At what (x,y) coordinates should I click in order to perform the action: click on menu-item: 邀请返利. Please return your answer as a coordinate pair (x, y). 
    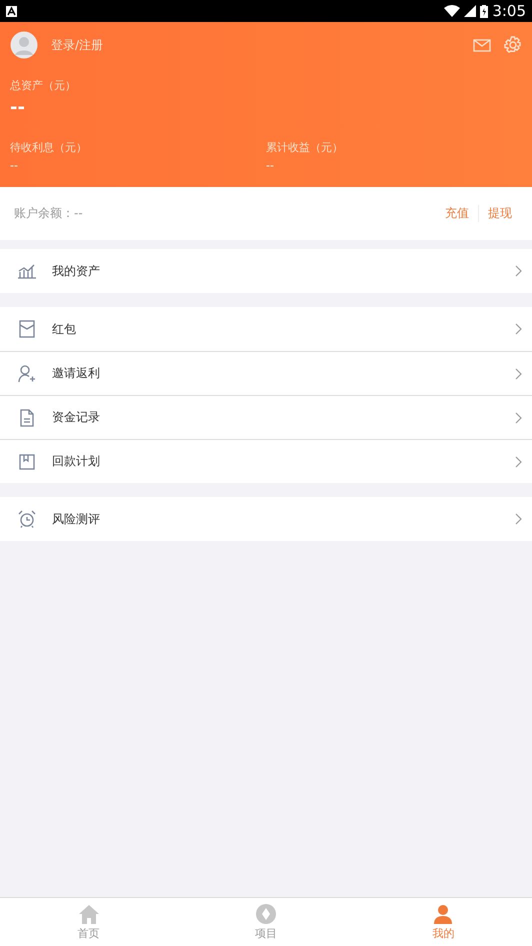
    Looking at the image, I should click on (266, 373).